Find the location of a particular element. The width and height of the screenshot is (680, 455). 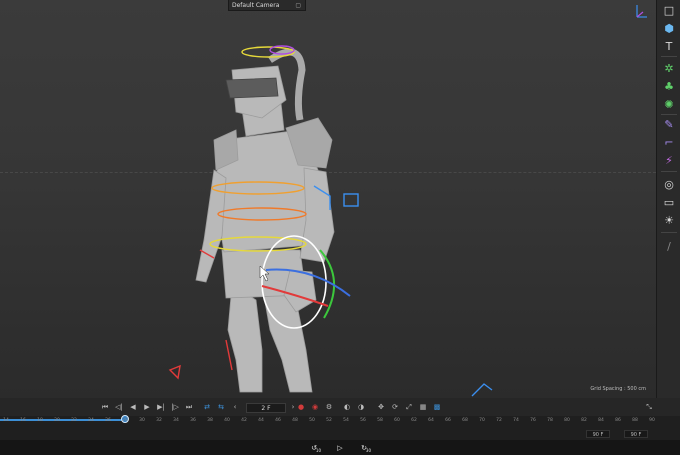

deformer-icon: ✺ is located at coordinates (669, 104).